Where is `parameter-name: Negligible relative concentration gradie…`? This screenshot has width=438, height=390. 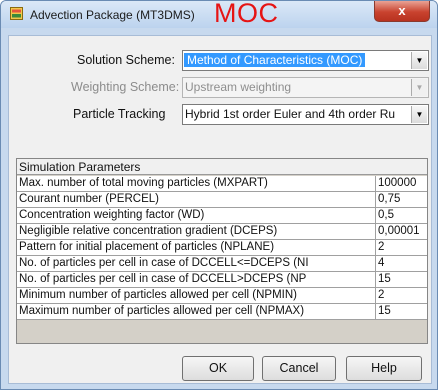 parameter-name: Negligible relative concentration gradie… is located at coordinates (148, 231).